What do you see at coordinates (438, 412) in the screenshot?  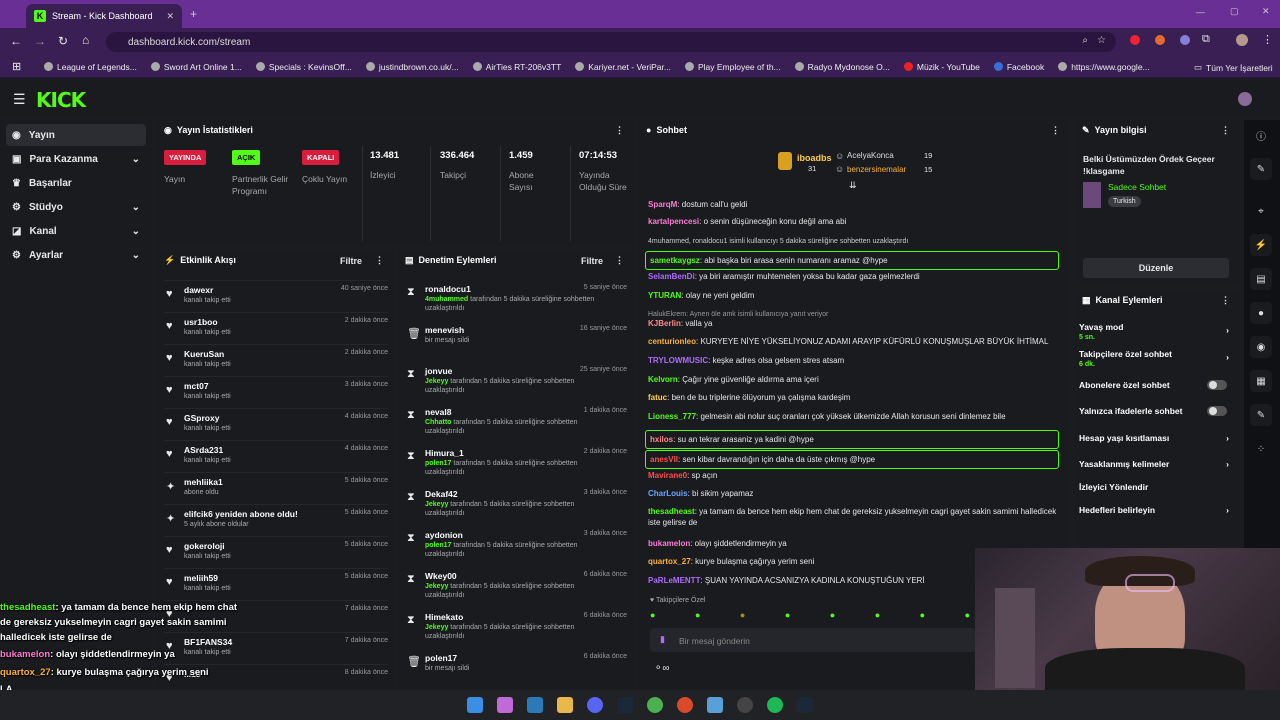 I see `moderated-user: neval8` at bounding box center [438, 412].